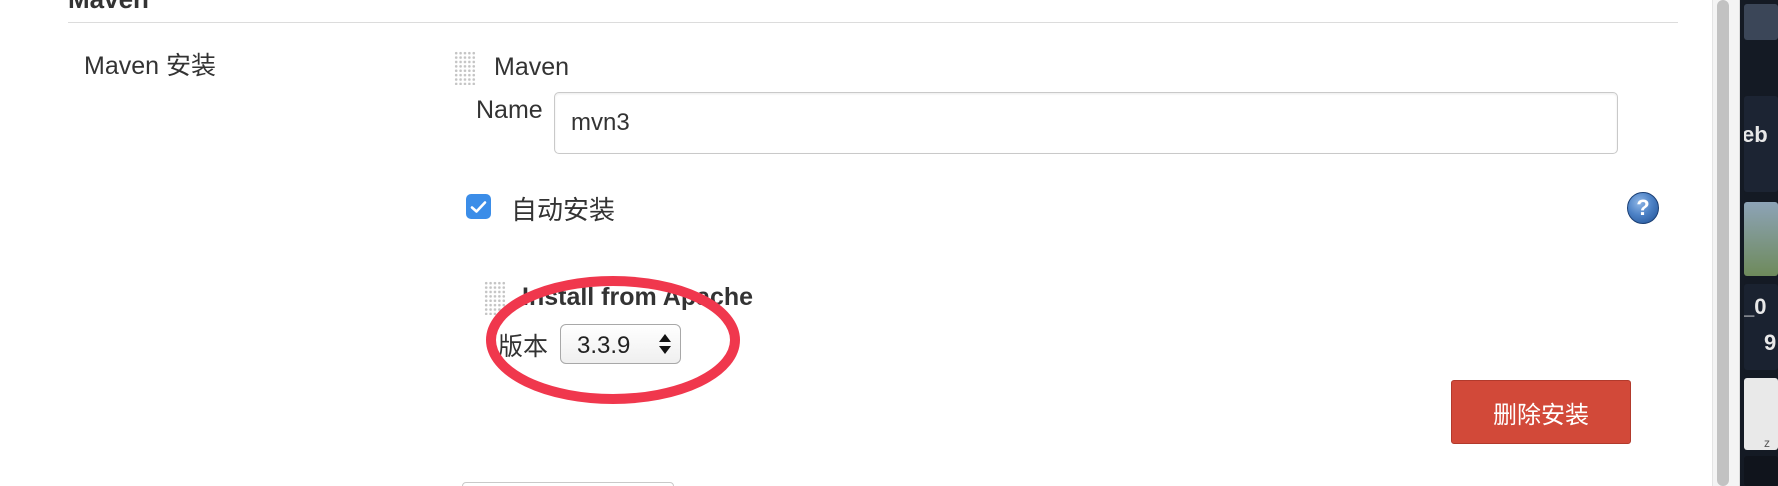 The height and width of the screenshot is (486, 1778). Describe the element at coordinates (873, 22) in the screenshot. I see `section-divider` at that location.